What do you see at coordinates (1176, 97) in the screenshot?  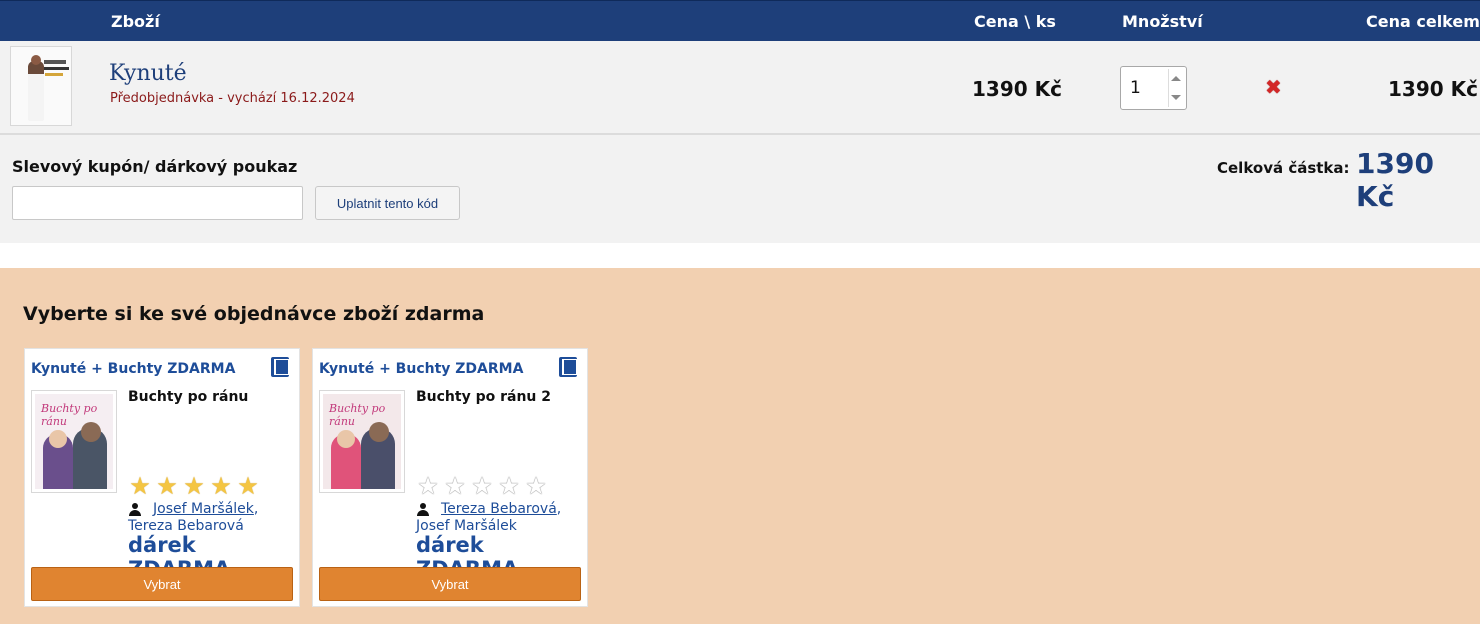 I see `chevron-down-icon` at bounding box center [1176, 97].